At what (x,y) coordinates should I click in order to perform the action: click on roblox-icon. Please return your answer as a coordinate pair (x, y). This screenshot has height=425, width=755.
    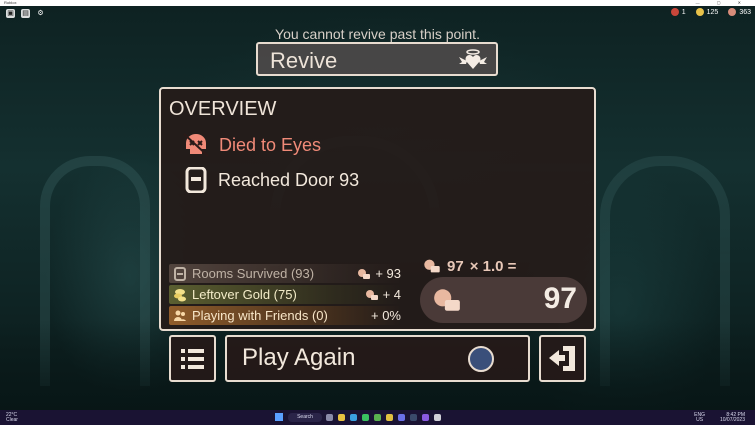
    Looking at the image, I should click on (437, 417).